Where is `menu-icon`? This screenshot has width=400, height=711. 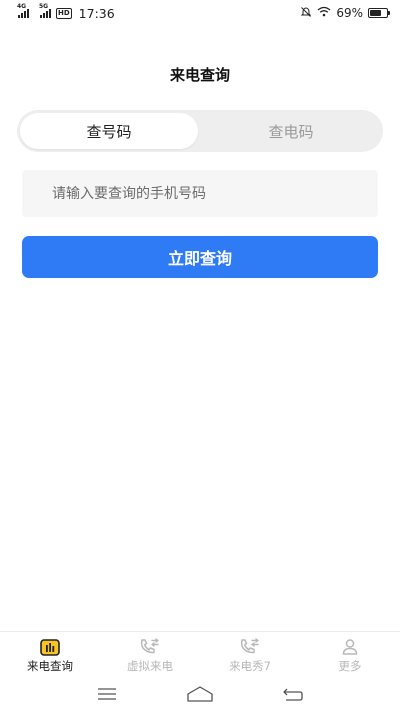 menu-icon is located at coordinates (107, 694).